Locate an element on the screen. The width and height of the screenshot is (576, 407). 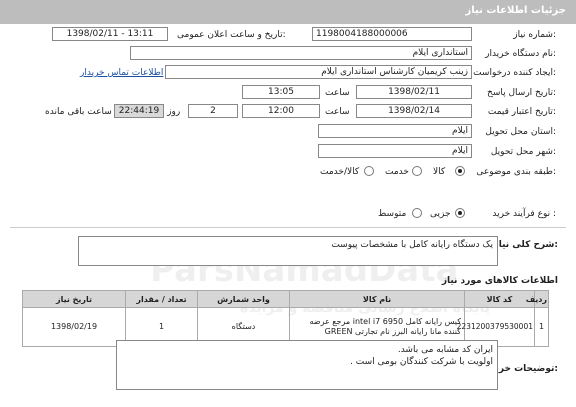
page-title: جزئیات اطلاعات نیاز is located at coordinates (515, 10).